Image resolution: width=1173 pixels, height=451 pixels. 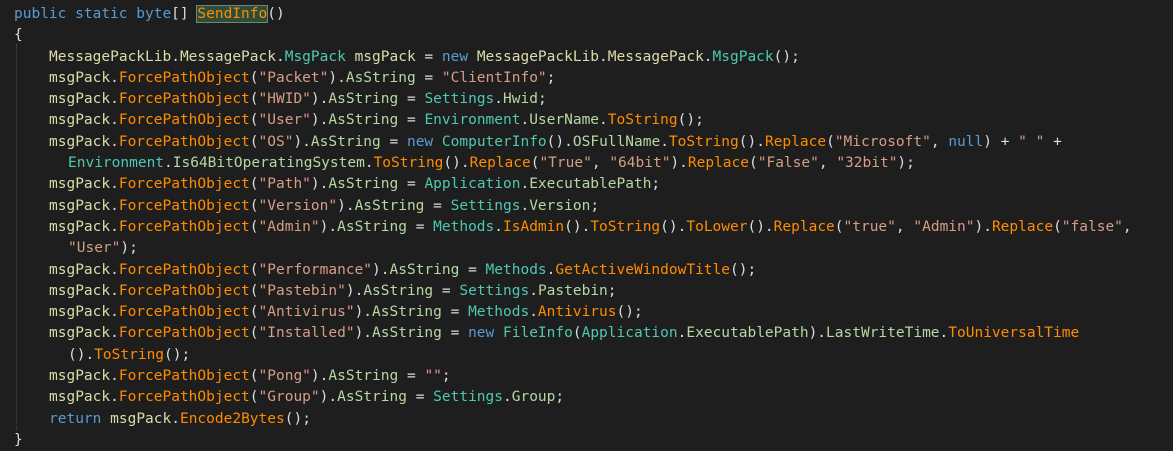 What do you see at coordinates (538, 333) in the screenshot?
I see `code-token: FileInfo` at bounding box center [538, 333].